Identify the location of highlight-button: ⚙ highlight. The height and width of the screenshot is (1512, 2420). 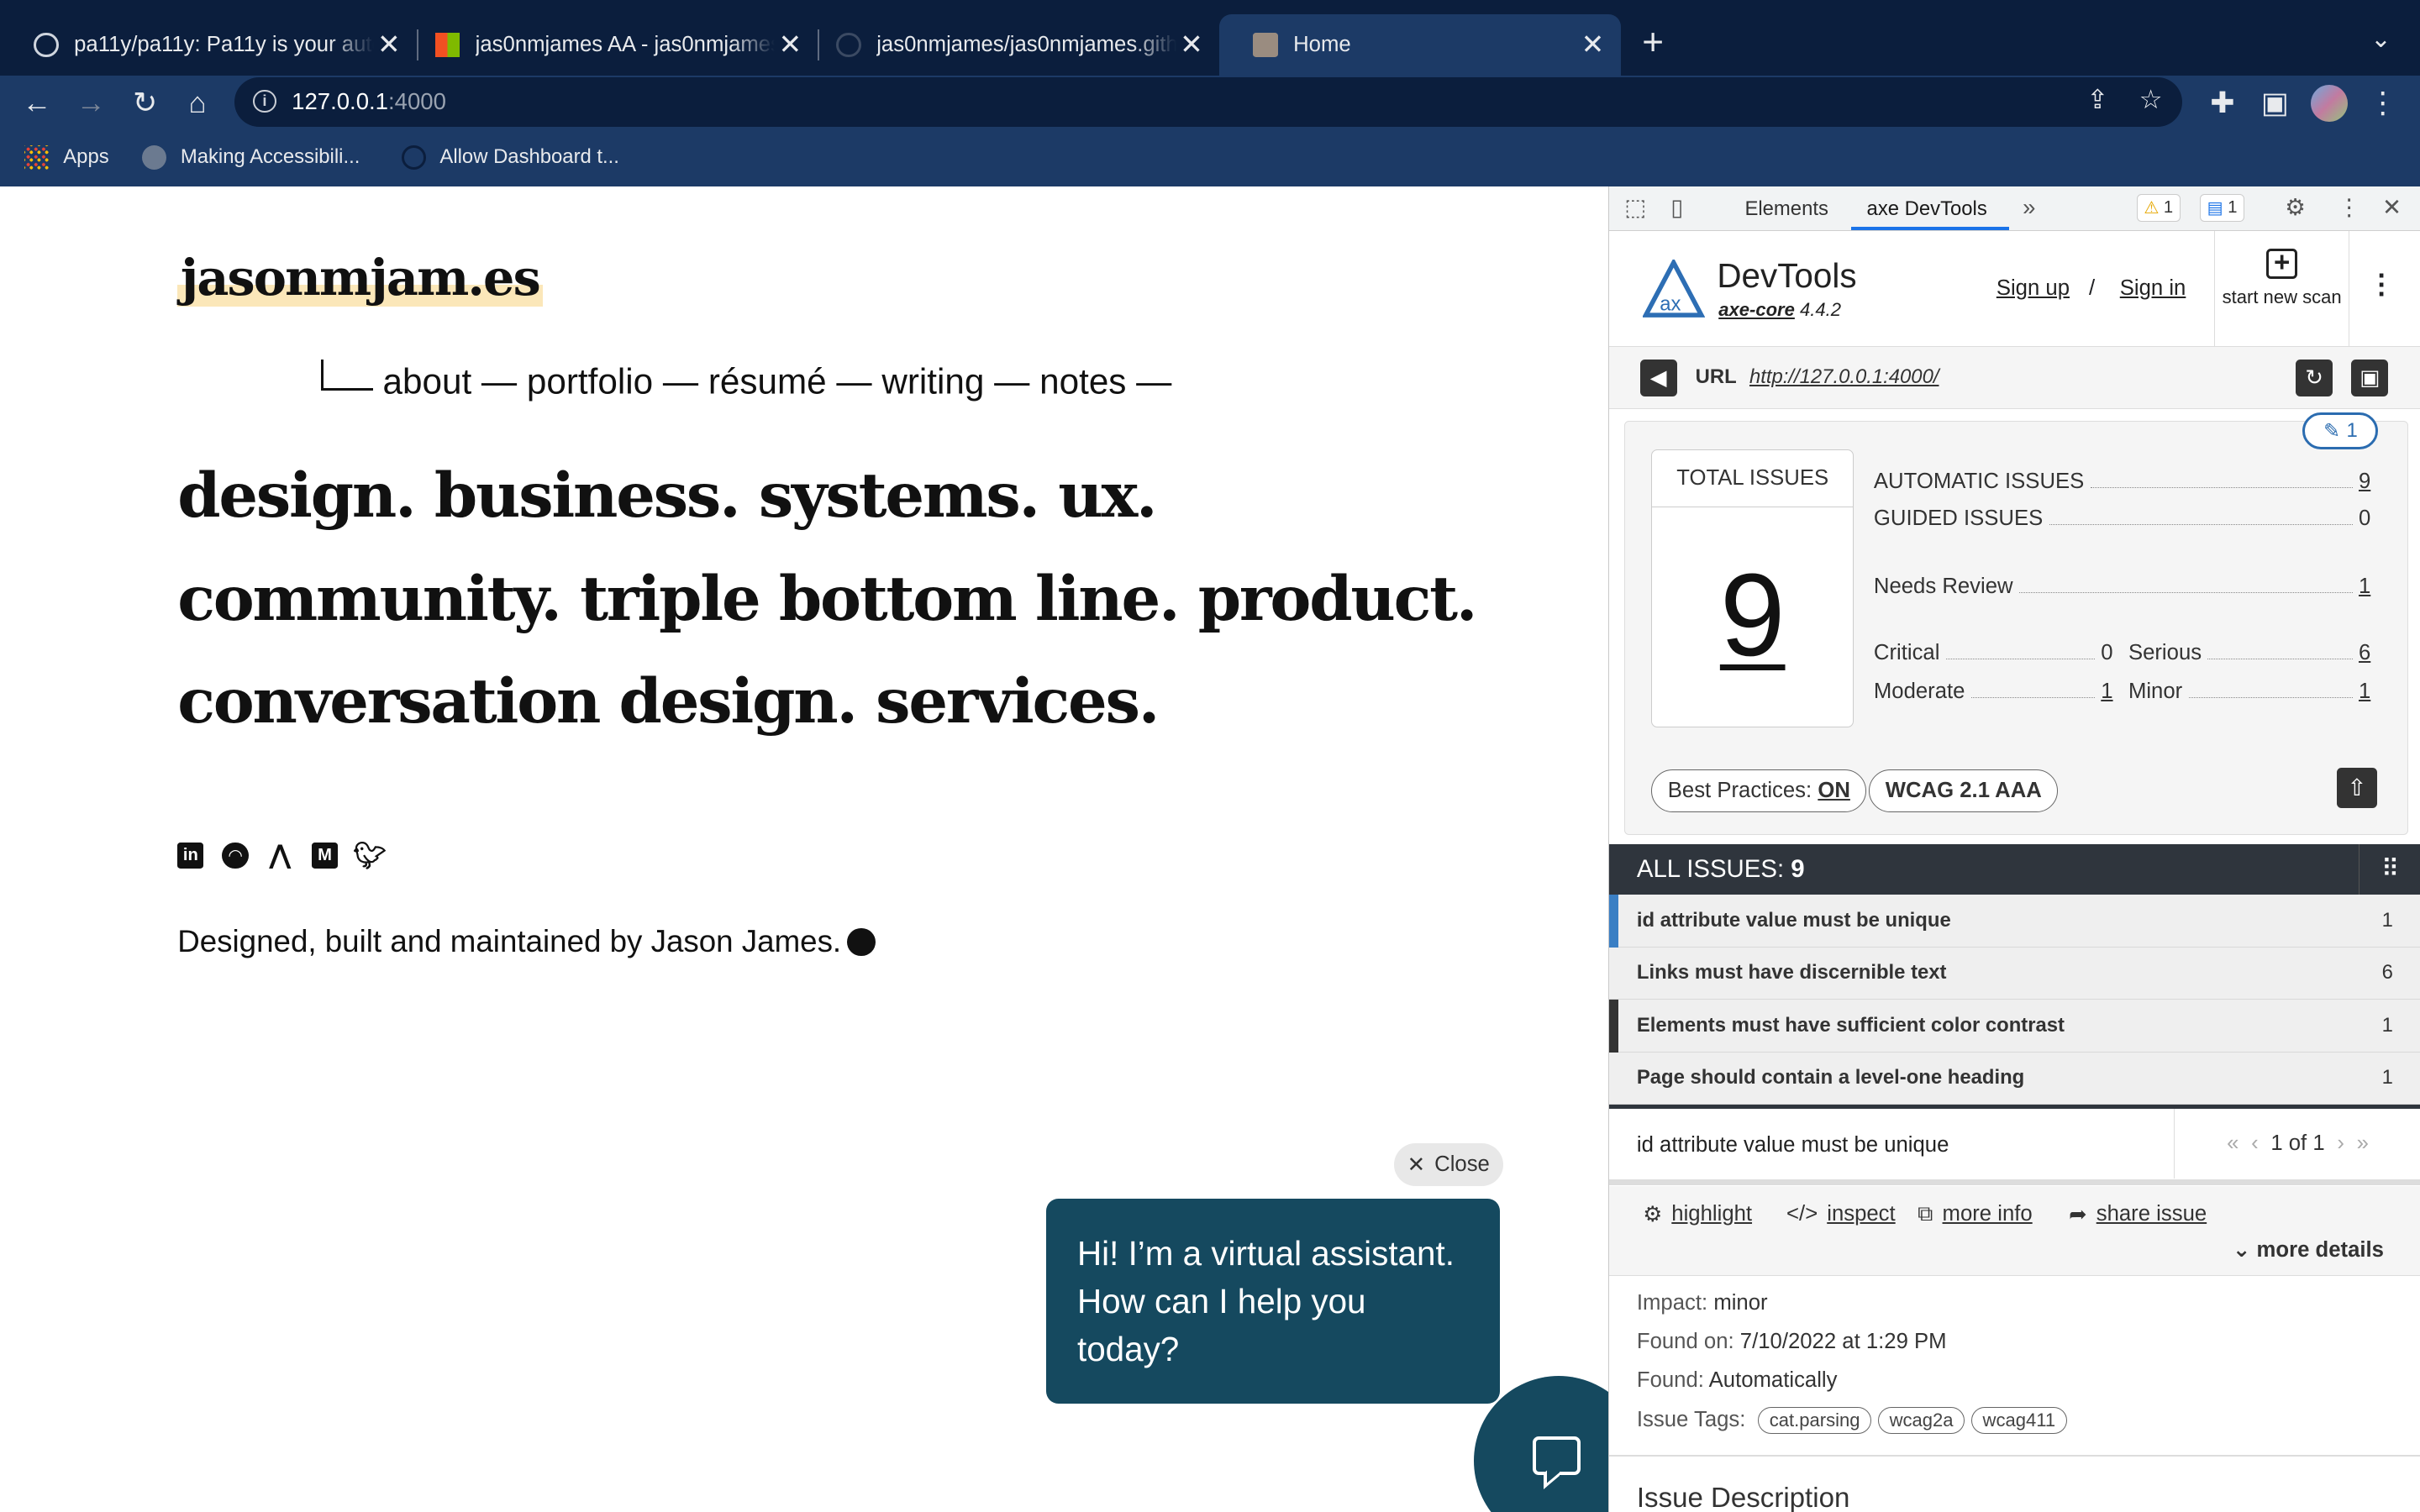
(1697, 1214).